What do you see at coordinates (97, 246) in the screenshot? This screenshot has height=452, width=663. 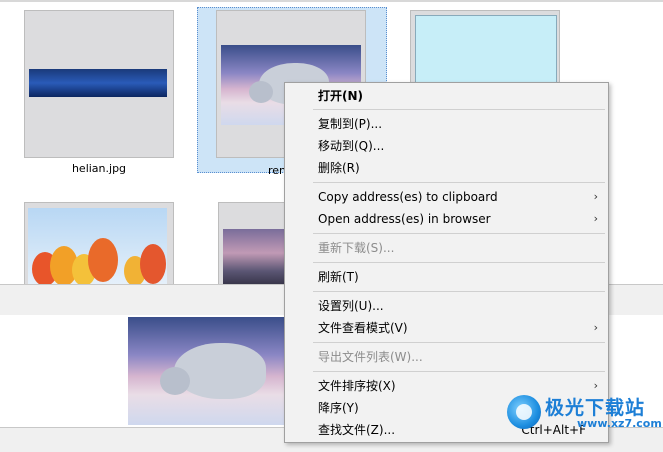 I see `autumn-trees-image` at bounding box center [97, 246].